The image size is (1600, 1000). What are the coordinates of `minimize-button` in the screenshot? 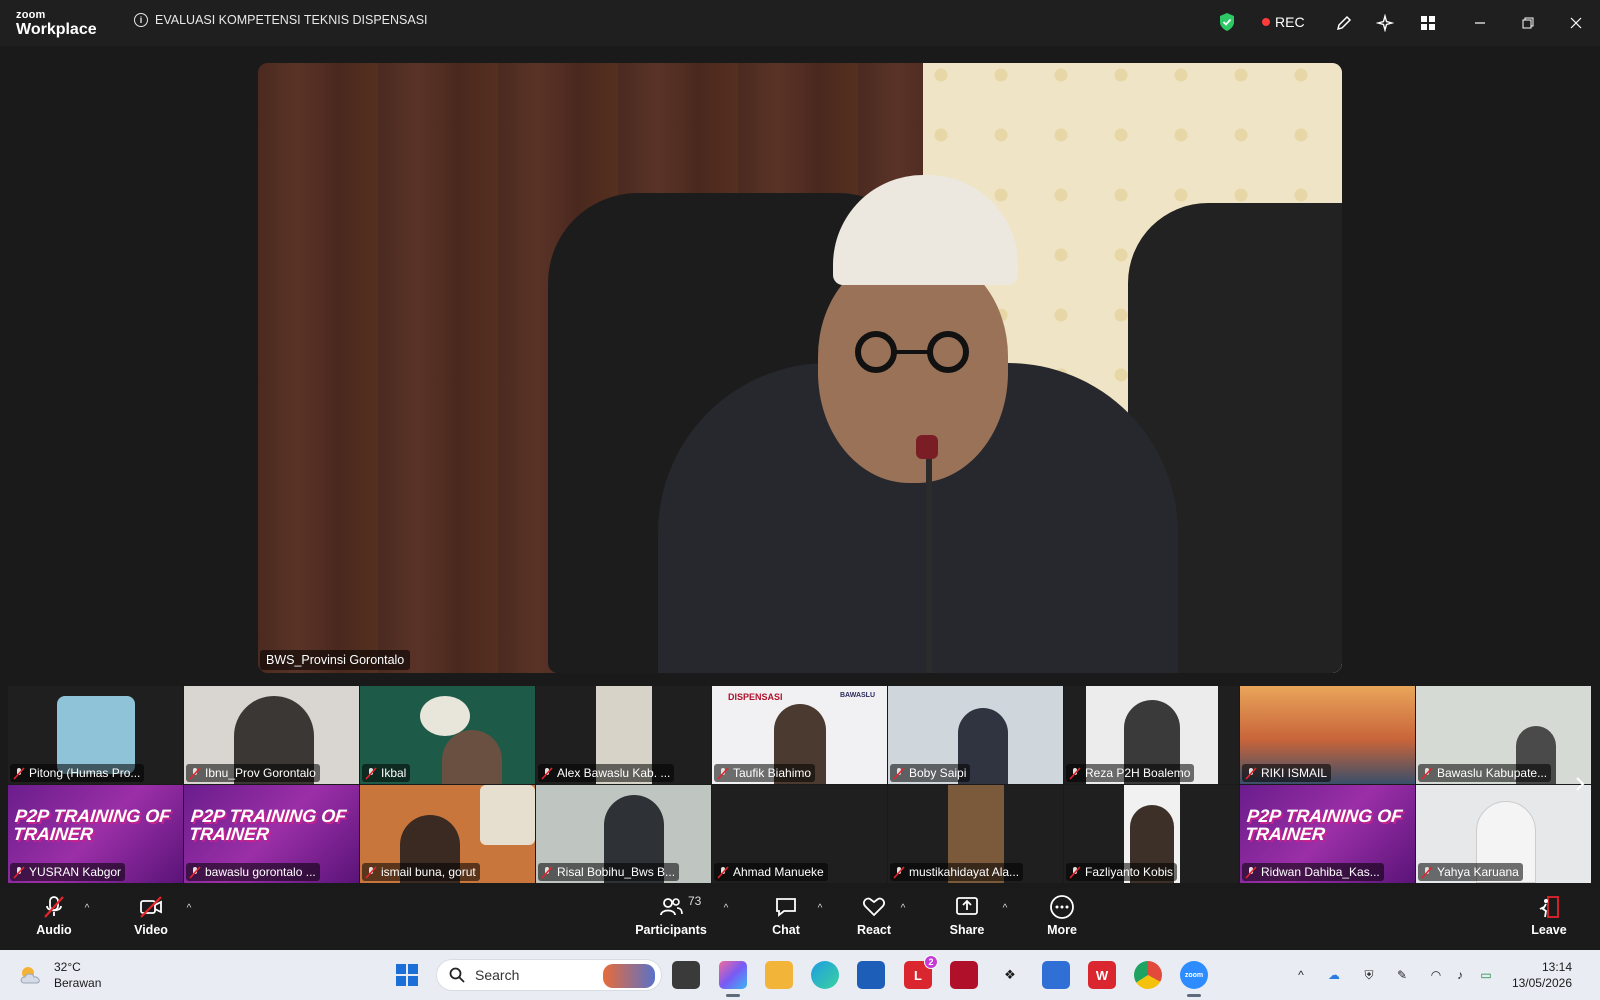 It's located at (1480, 23).